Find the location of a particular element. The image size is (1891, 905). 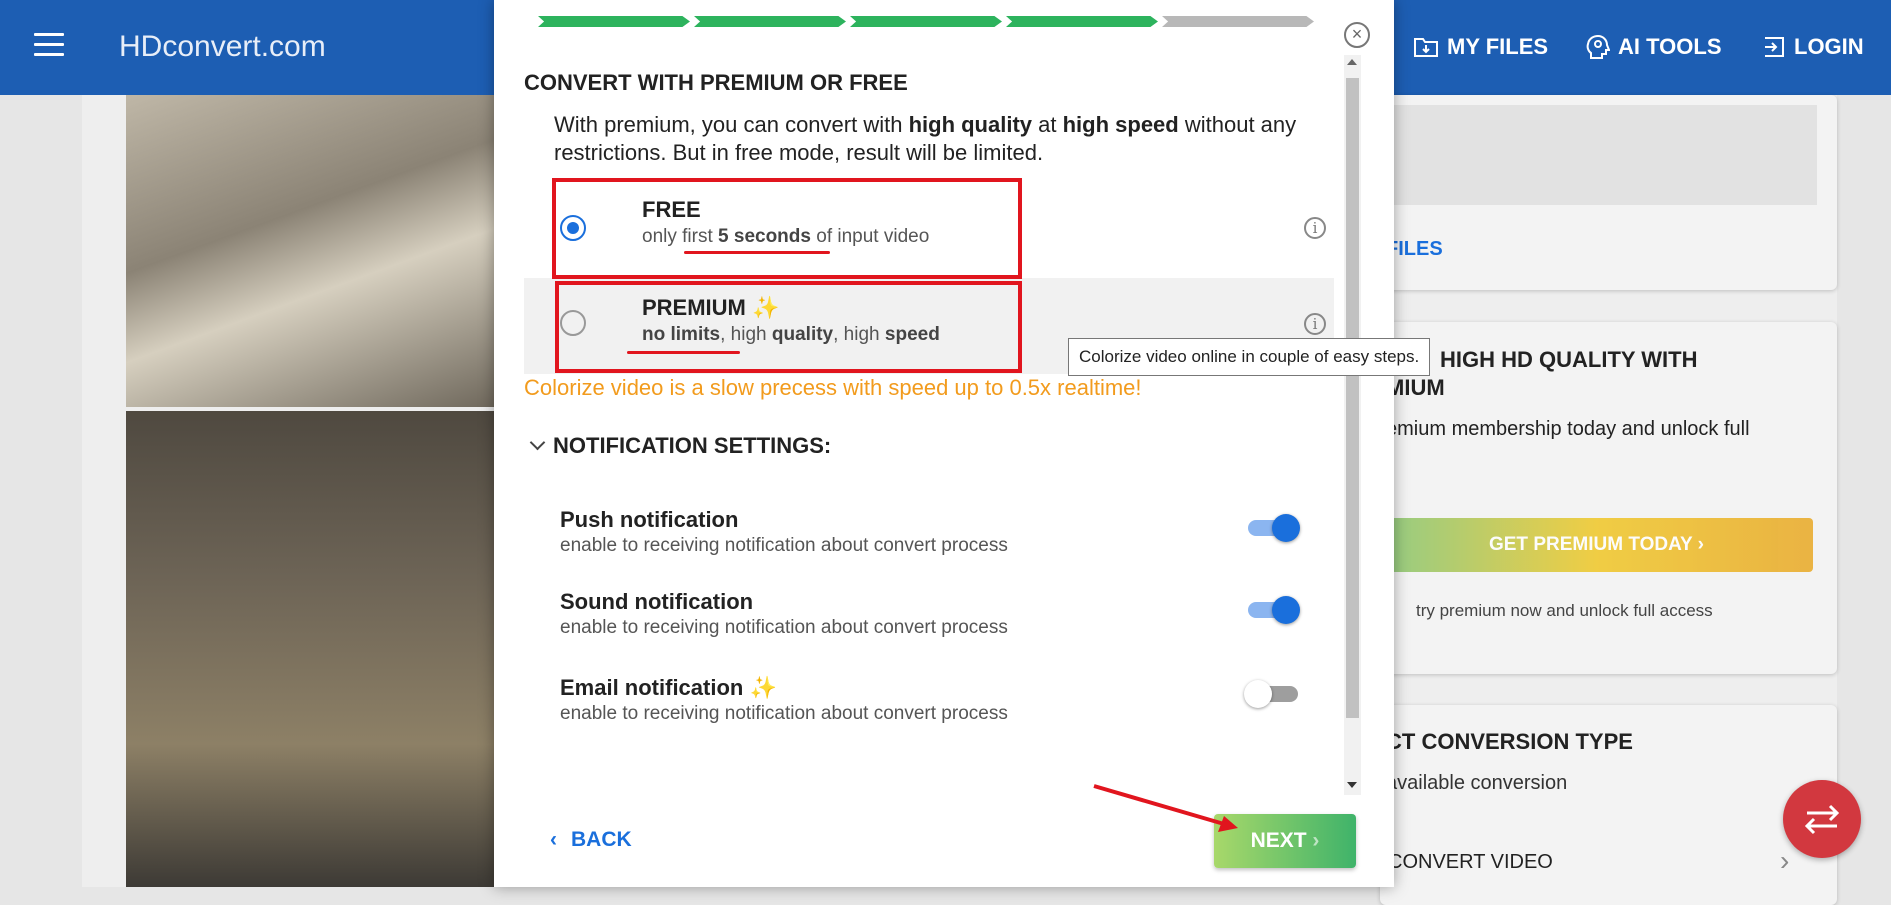

convert-video-option: CONVERT VIDEO is located at coordinates (1470, 862).